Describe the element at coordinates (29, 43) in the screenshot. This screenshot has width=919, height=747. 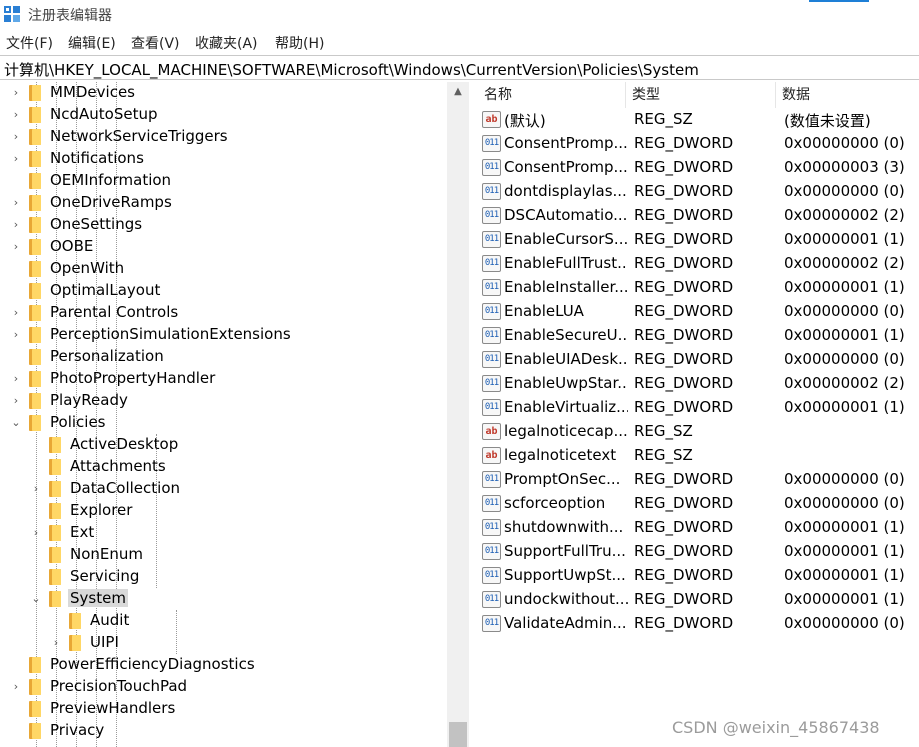
I see `menu-file: 文件(F)` at that location.